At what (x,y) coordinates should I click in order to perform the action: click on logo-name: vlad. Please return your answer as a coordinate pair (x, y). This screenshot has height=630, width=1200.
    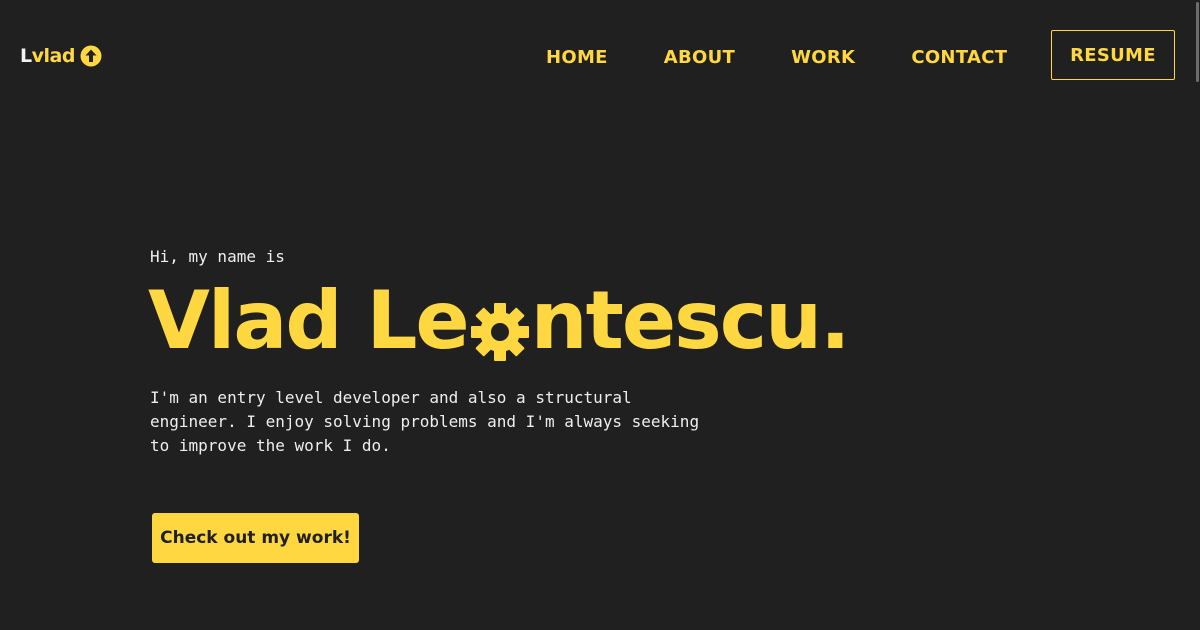
    Looking at the image, I should click on (53, 56).